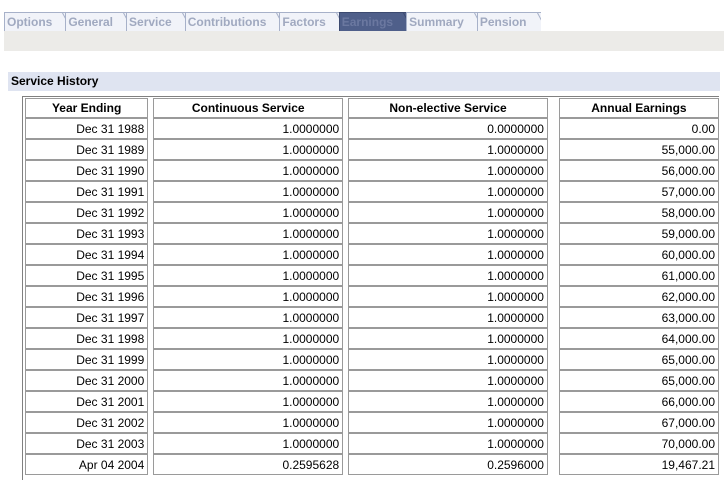 This screenshot has height=483, width=724. I want to click on table-row: Dec 31 1990 1.0000000 1.0000000 56,000.00, so click(372, 170).